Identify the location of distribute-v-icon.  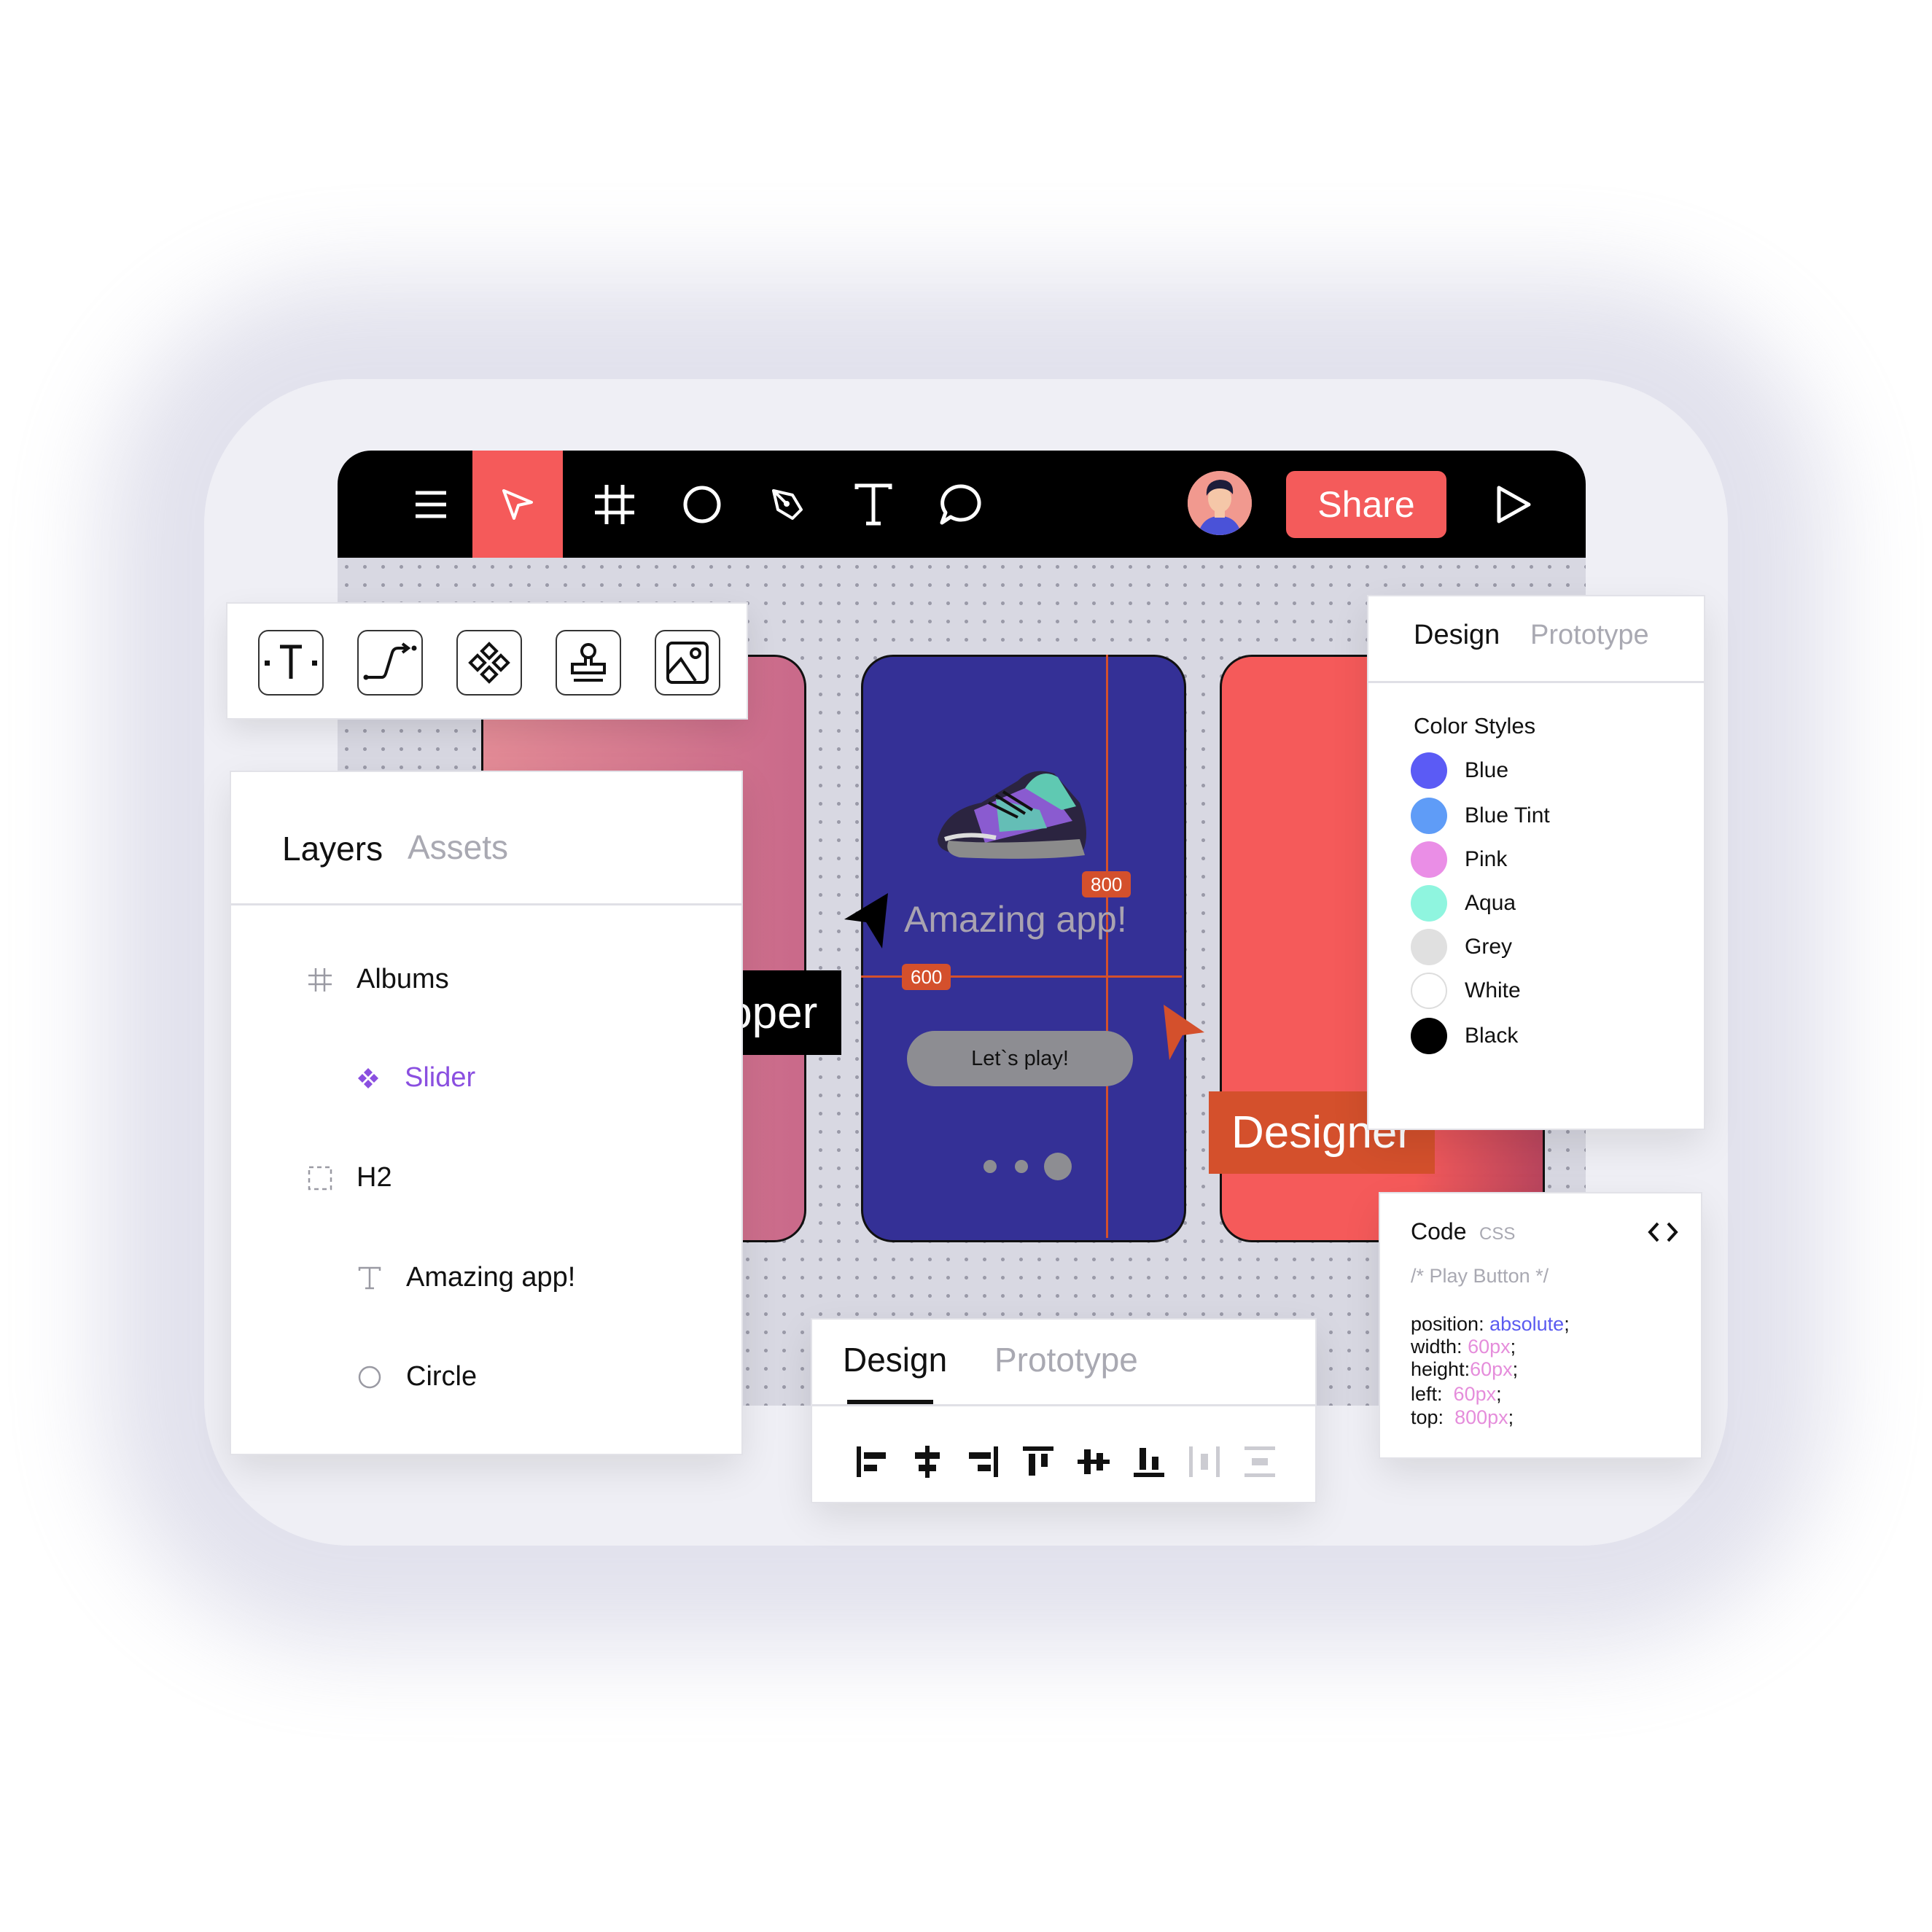
(1259, 1461).